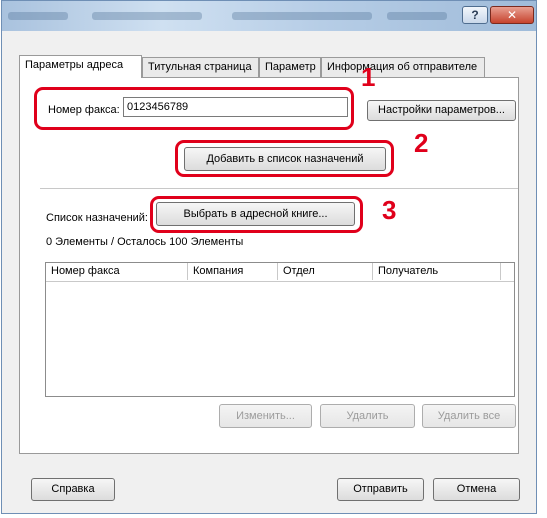  I want to click on add-to-destinations-button: Добавить в список назначений, so click(285, 159).